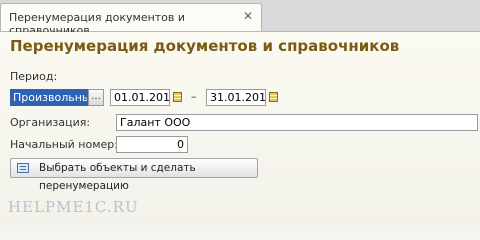 The width and height of the screenshot is (480, 240). I want to click on period-dash: –, so click(194, 96).